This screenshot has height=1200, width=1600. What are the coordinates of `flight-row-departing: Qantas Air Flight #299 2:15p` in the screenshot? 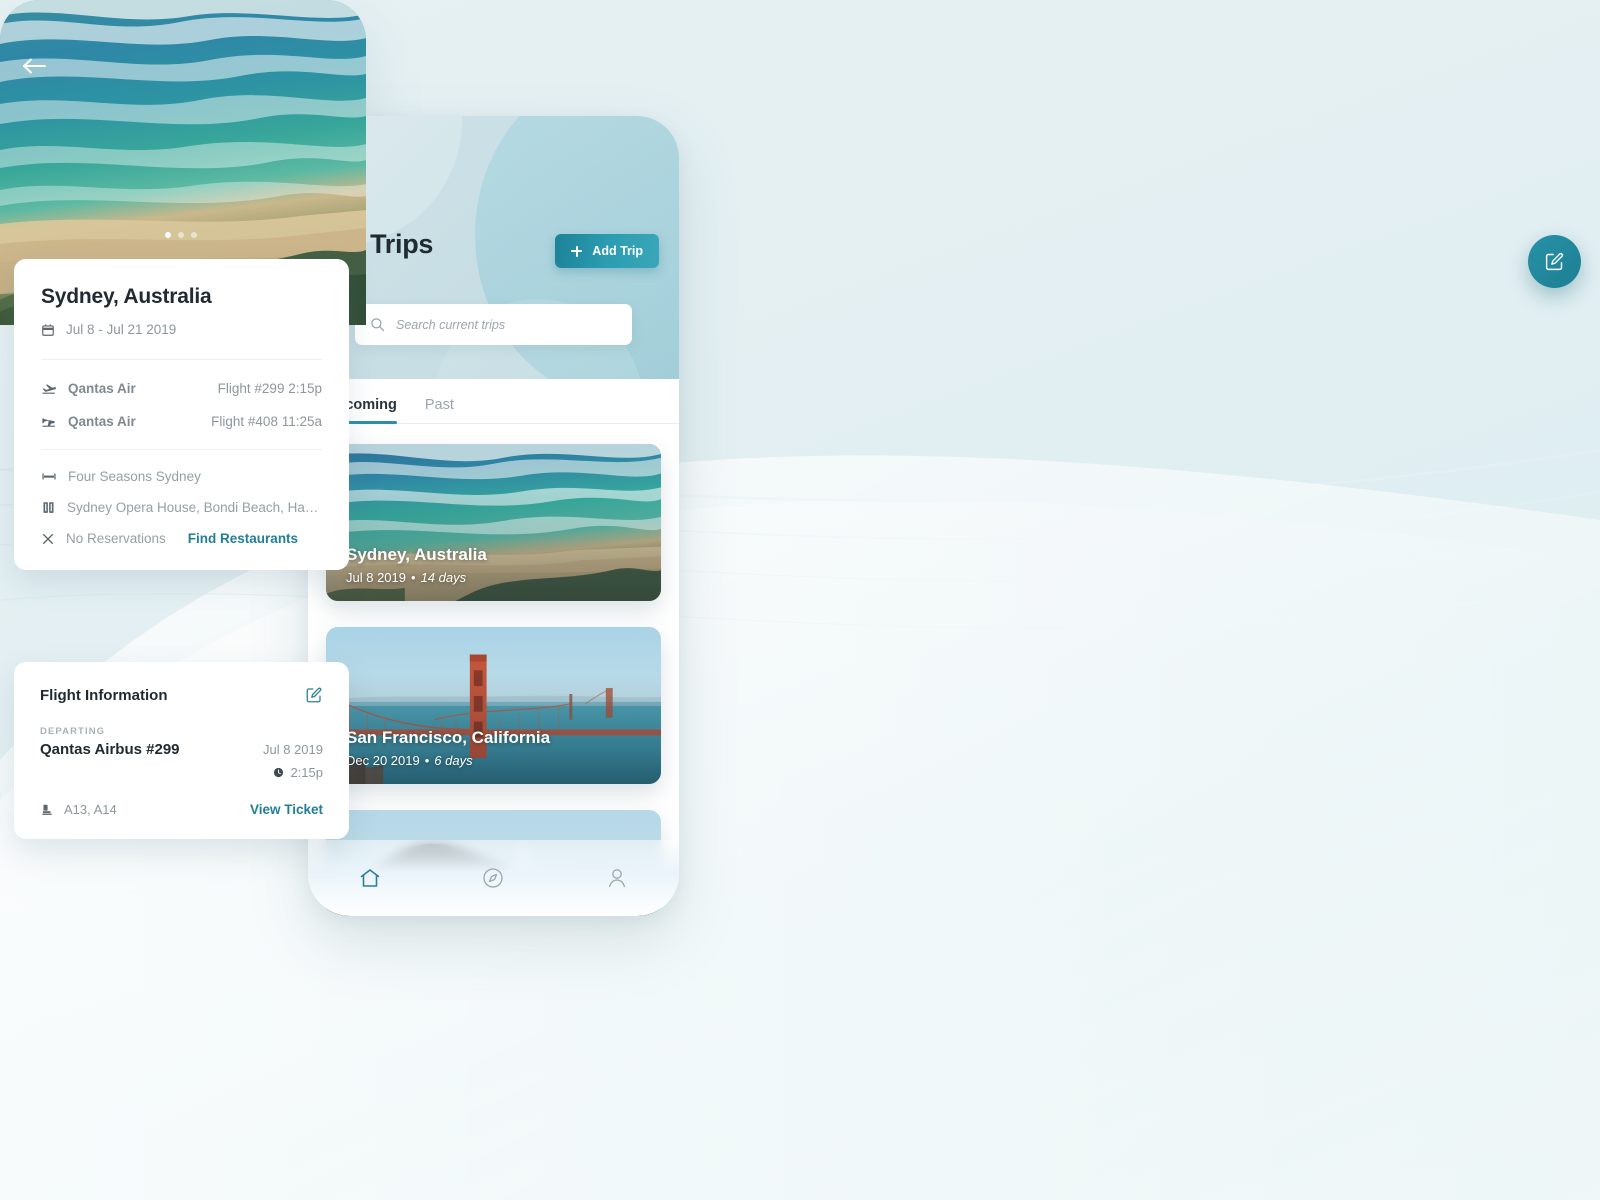 It's located at (181, 388).